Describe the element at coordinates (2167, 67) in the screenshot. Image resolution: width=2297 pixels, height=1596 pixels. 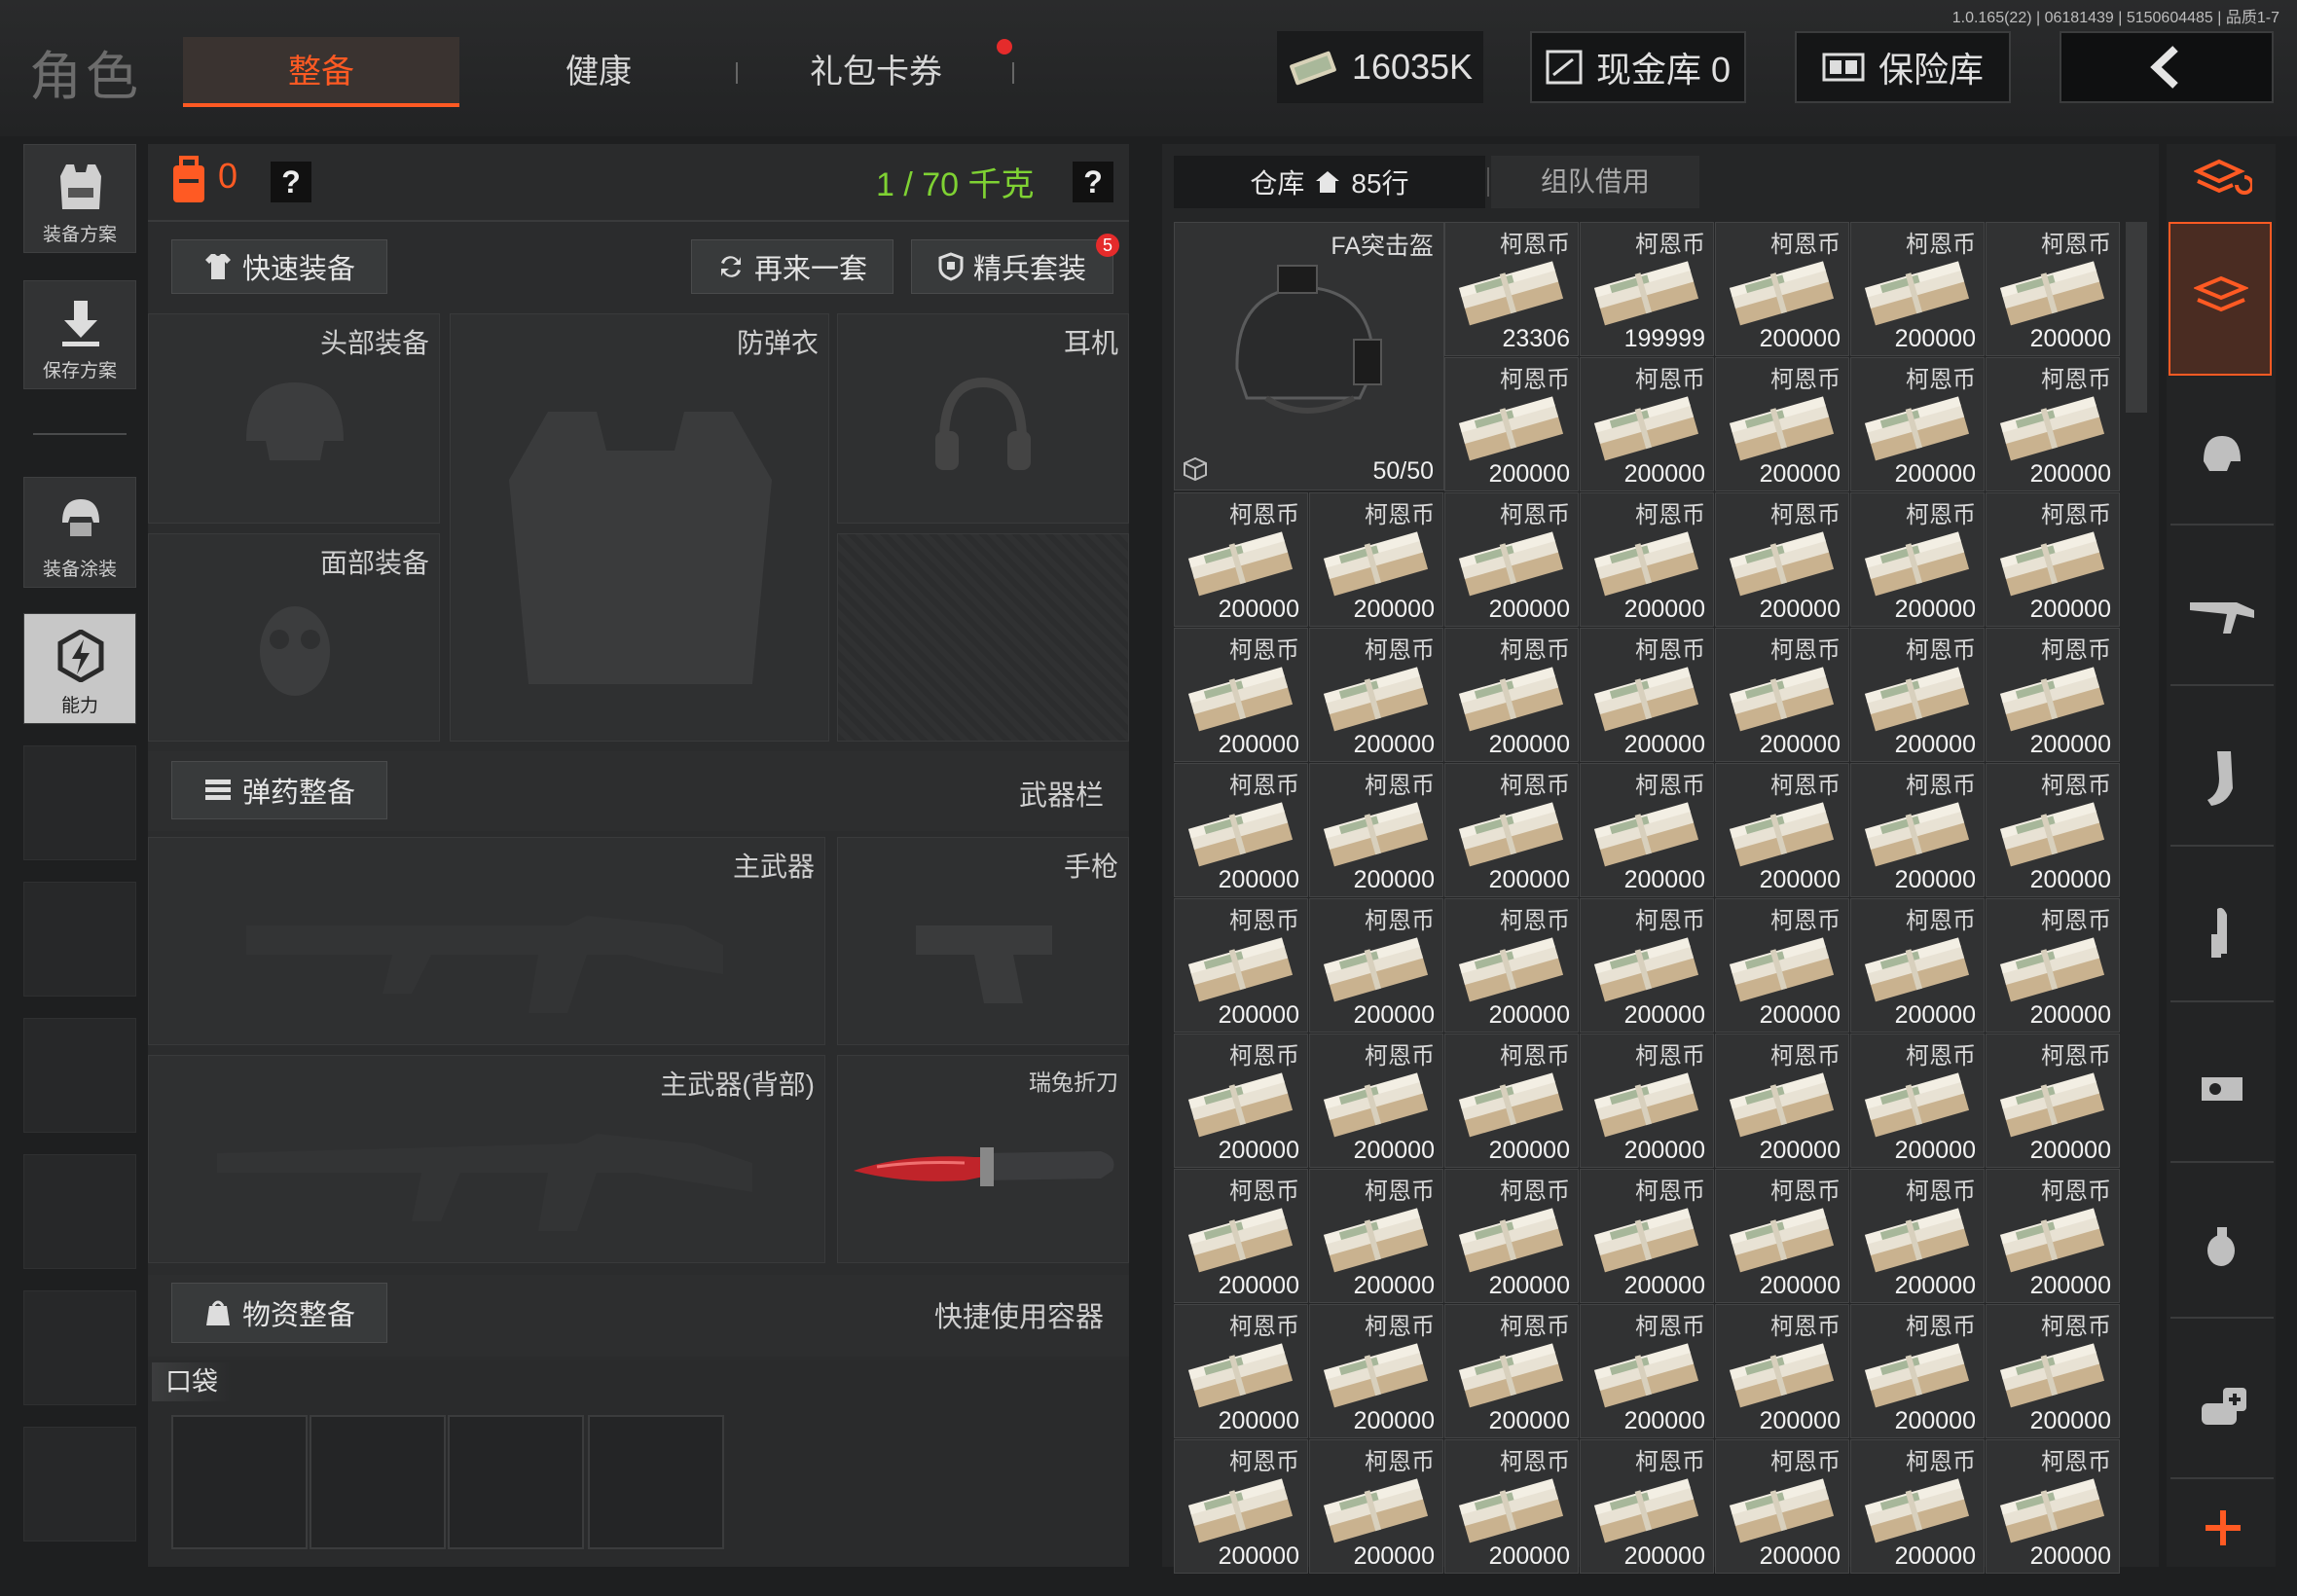
I see `back-button` at that location.